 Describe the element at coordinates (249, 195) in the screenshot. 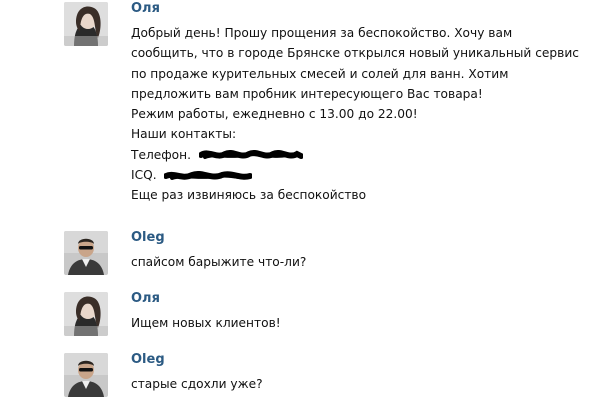

I see `message-line: Еще раз извиняюсь за беспокойство` at that location.